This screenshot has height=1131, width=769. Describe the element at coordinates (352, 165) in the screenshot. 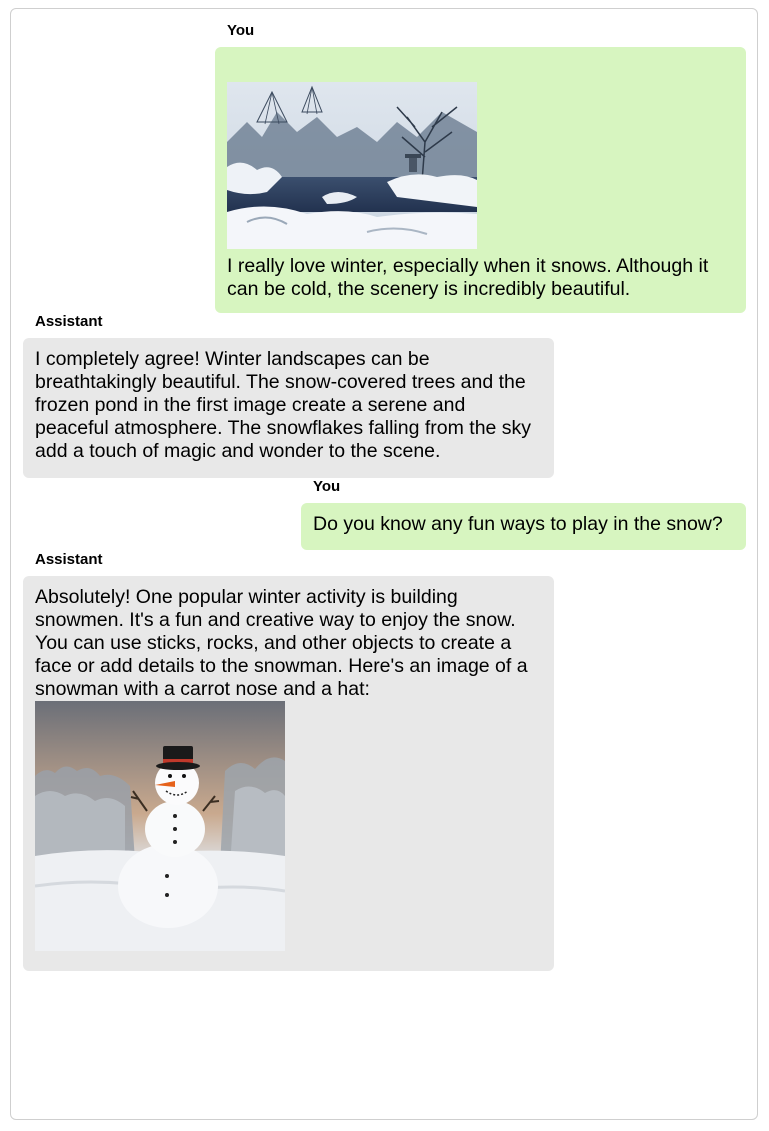

I see `winter-garden-image` at that location.